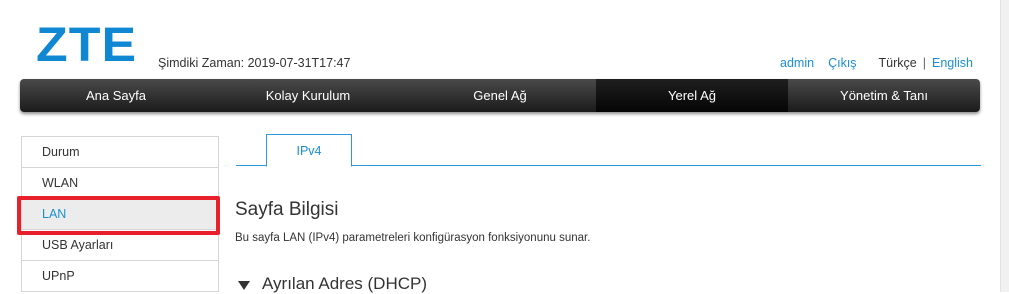 This screenshot has width=1009, height=294. I want to click on tab-ipv4: IPv4, so click(309, 150).